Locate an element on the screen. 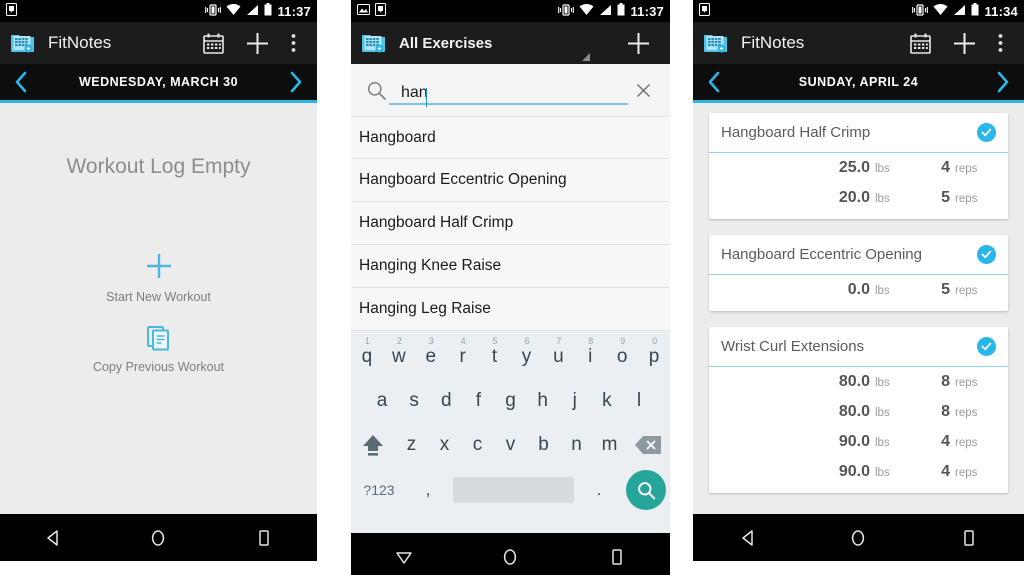 This screenshot has height=575, width=1024. search-enter-icon is located at coordinates (646, 490).